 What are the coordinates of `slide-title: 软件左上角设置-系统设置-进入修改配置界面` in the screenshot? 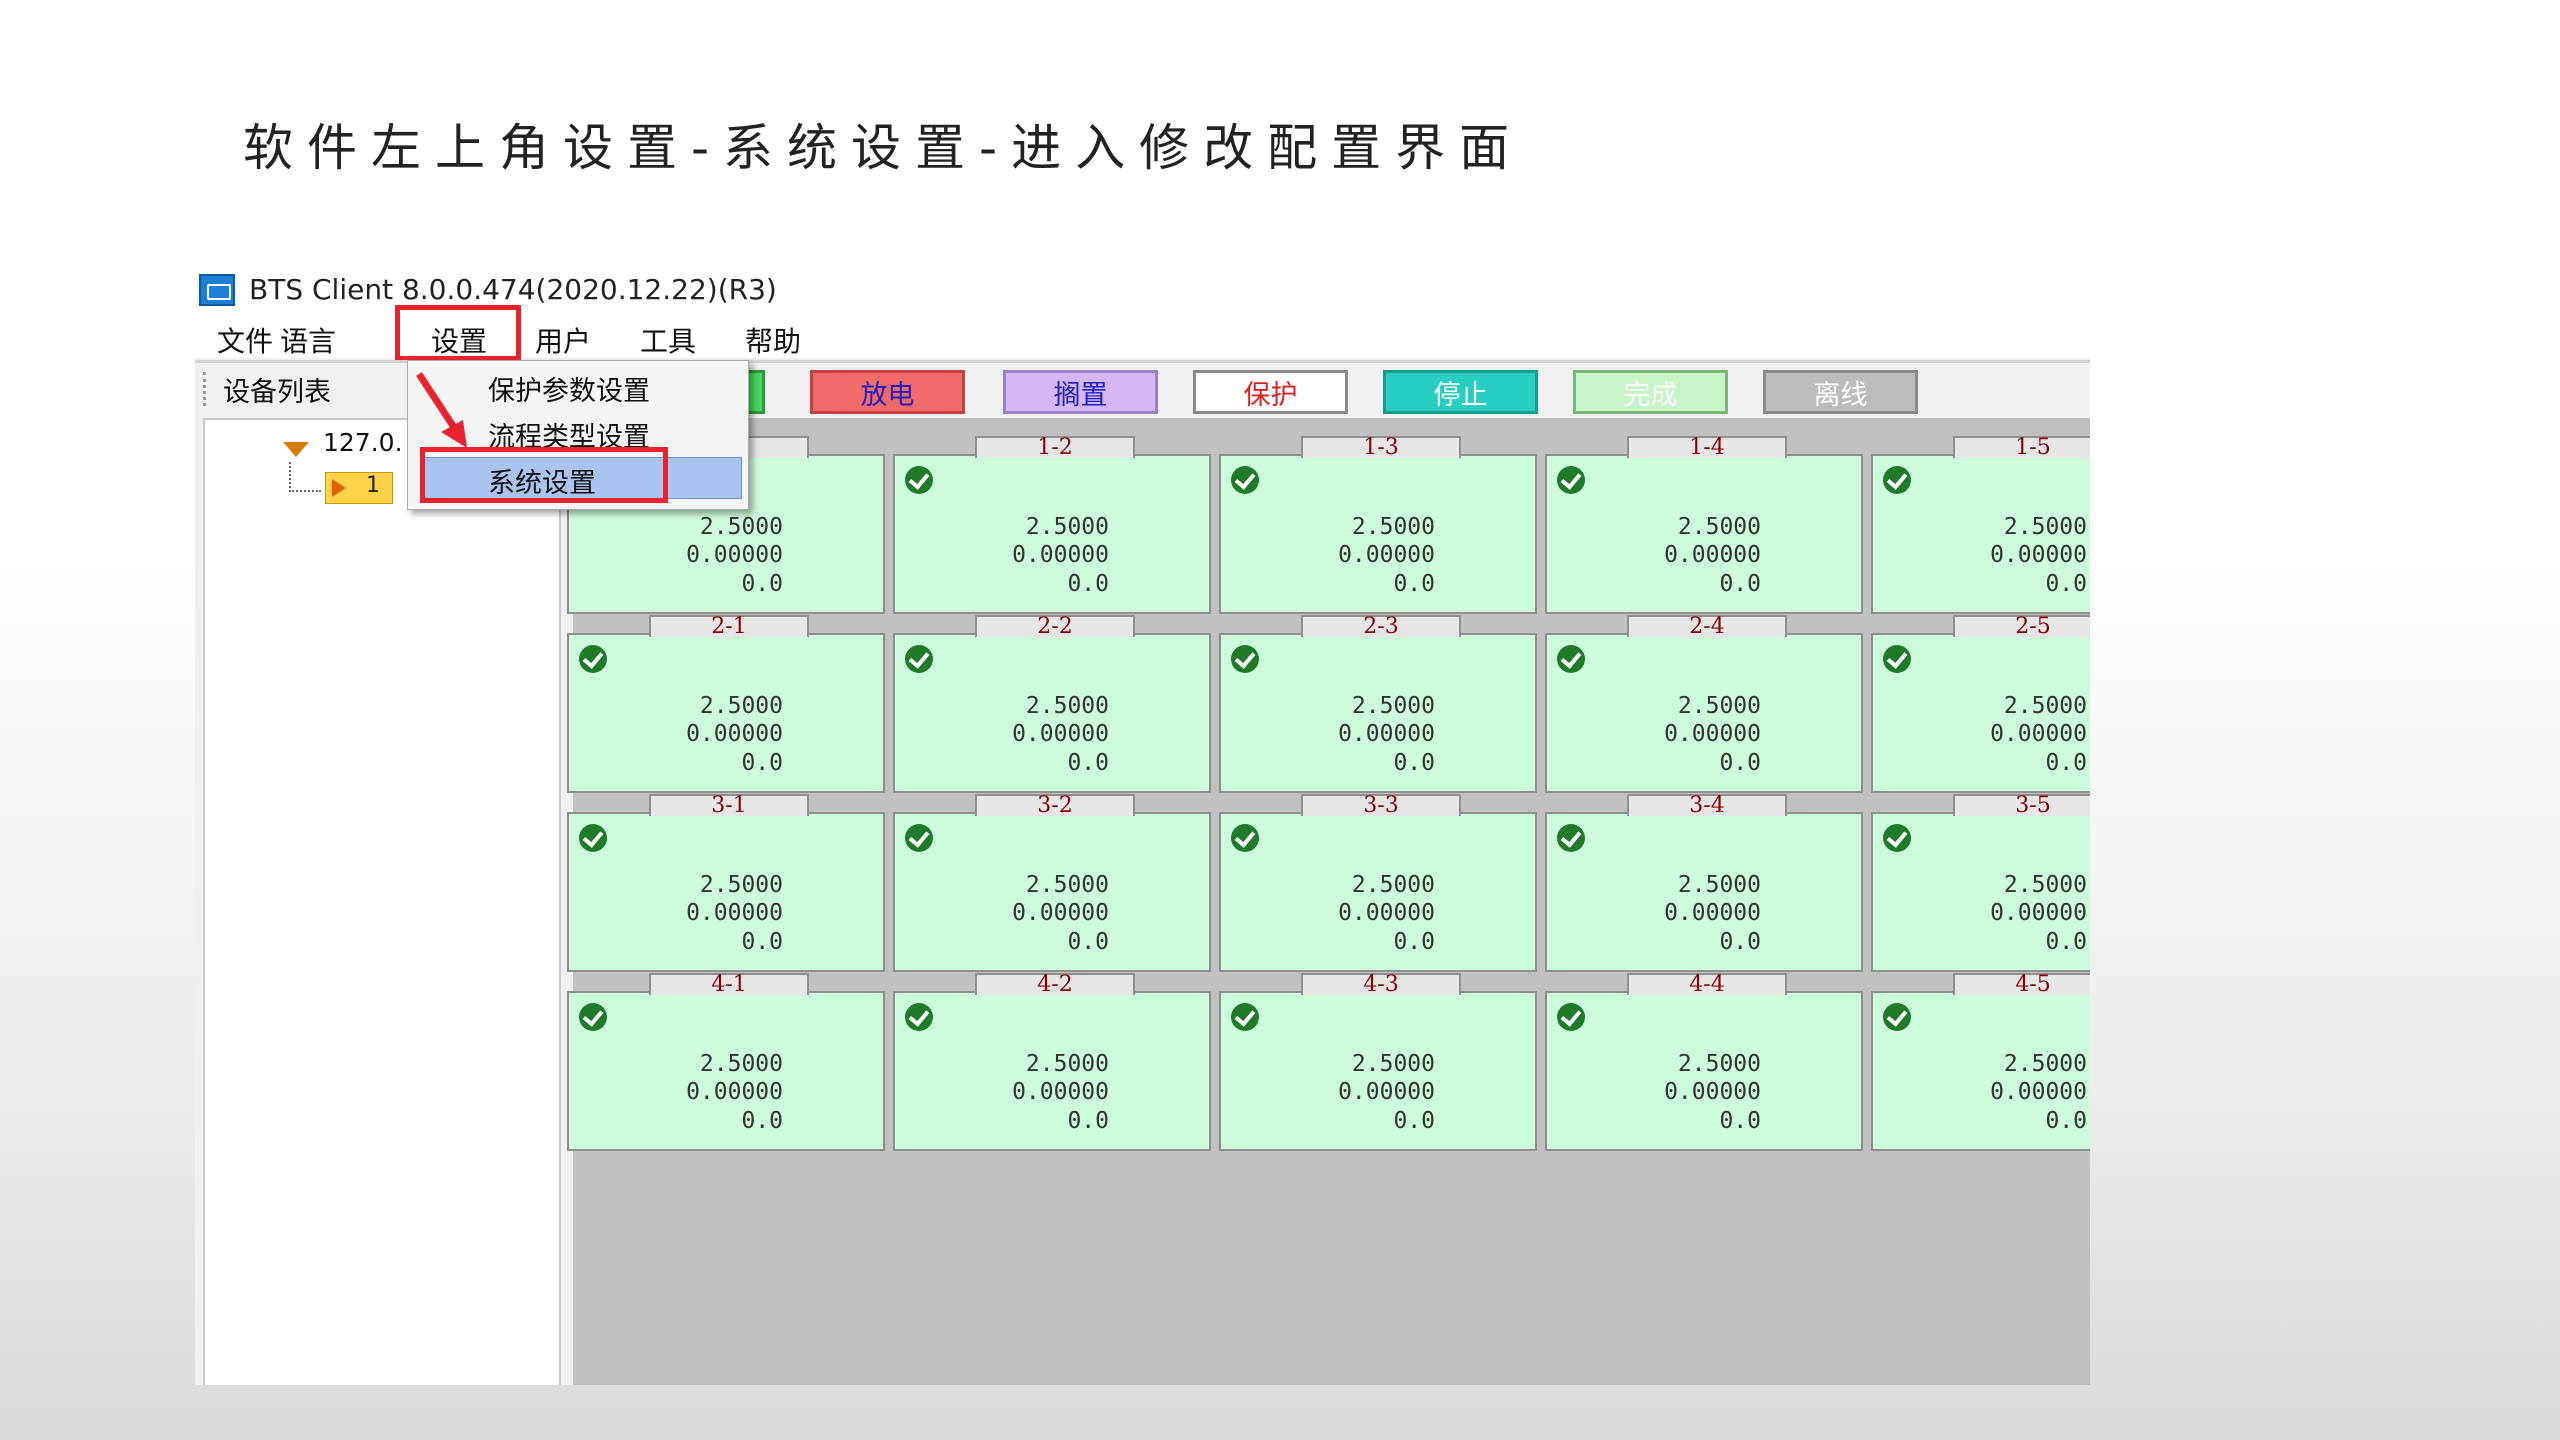 It's located at (883, 148).